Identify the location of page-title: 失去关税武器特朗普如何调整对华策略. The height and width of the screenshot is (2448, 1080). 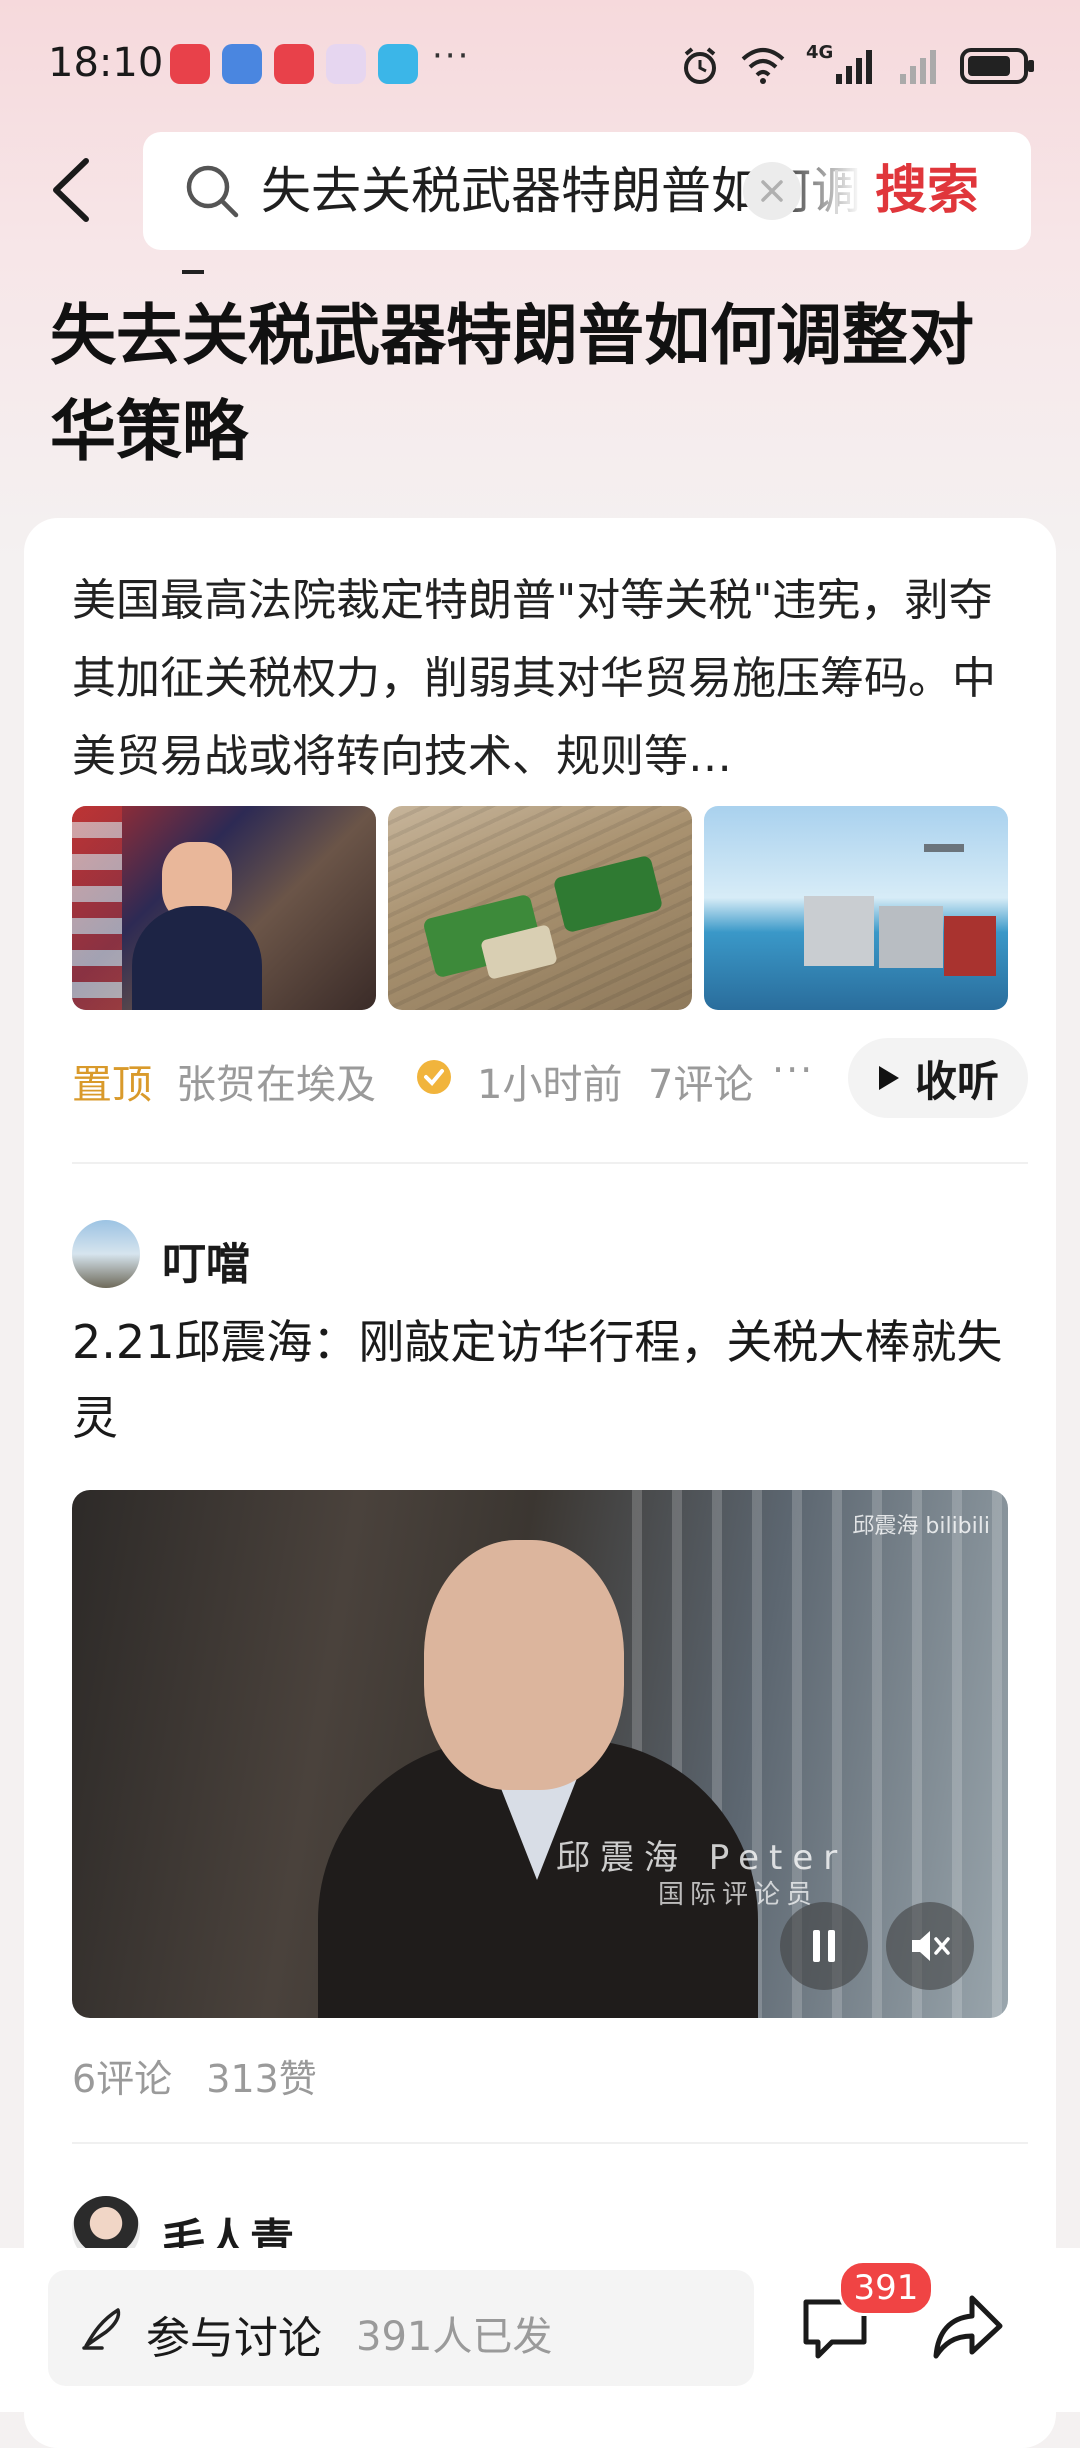
(512, 383).